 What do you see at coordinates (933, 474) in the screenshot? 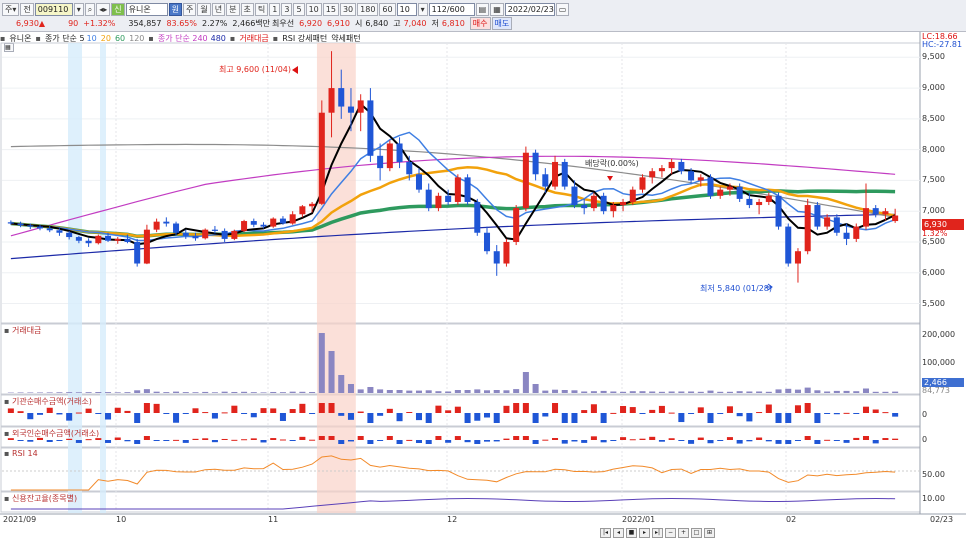
I see `rsi-tick: 50.00` at bounding box center [933, 474].